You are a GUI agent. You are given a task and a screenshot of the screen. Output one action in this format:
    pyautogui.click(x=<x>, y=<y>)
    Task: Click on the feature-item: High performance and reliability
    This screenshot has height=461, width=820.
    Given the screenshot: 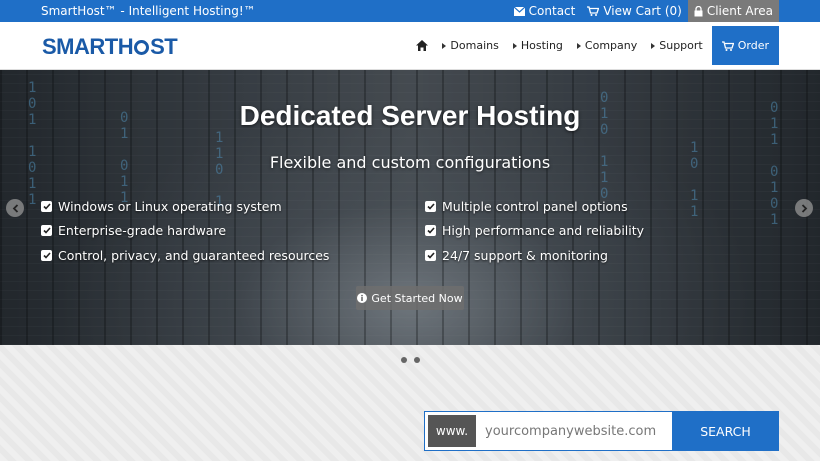 What is the action you would take?
    pyautogui.click(x=534, y=231)
    